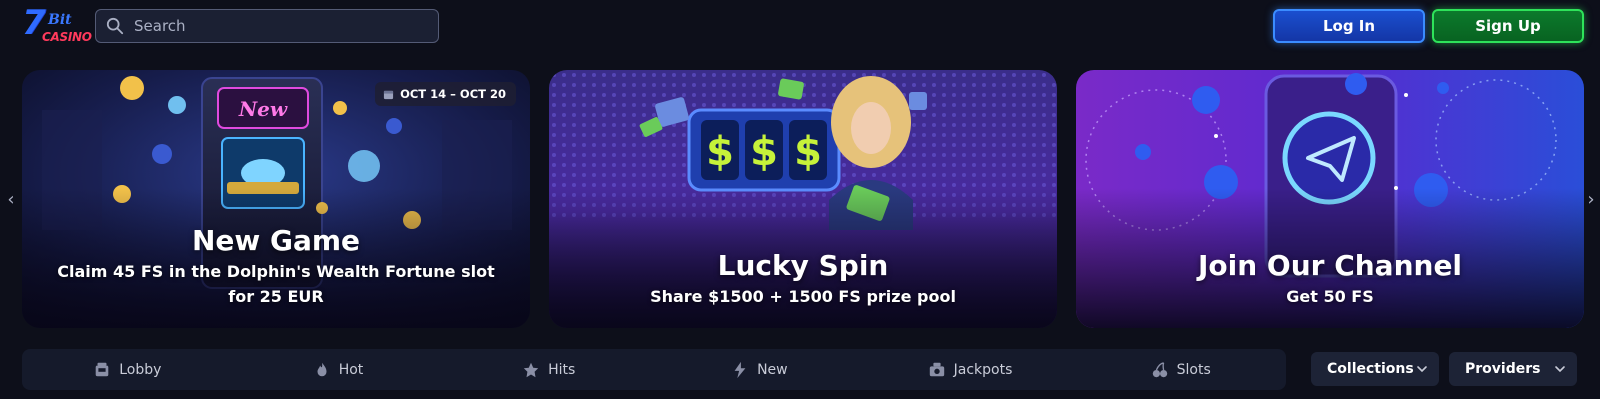  I want to click on carousel-prev-arrow-icon: ‹, so click(11, 199).